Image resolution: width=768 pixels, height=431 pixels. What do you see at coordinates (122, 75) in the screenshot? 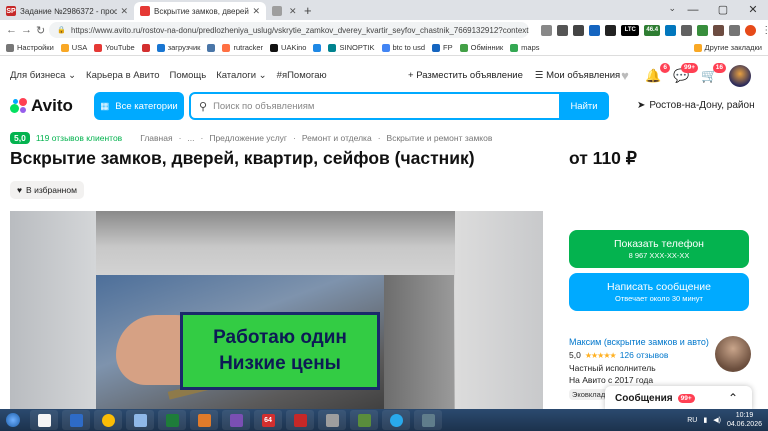
I see `nav-career: Карьера в Авито` at bounding box center [122, 75].